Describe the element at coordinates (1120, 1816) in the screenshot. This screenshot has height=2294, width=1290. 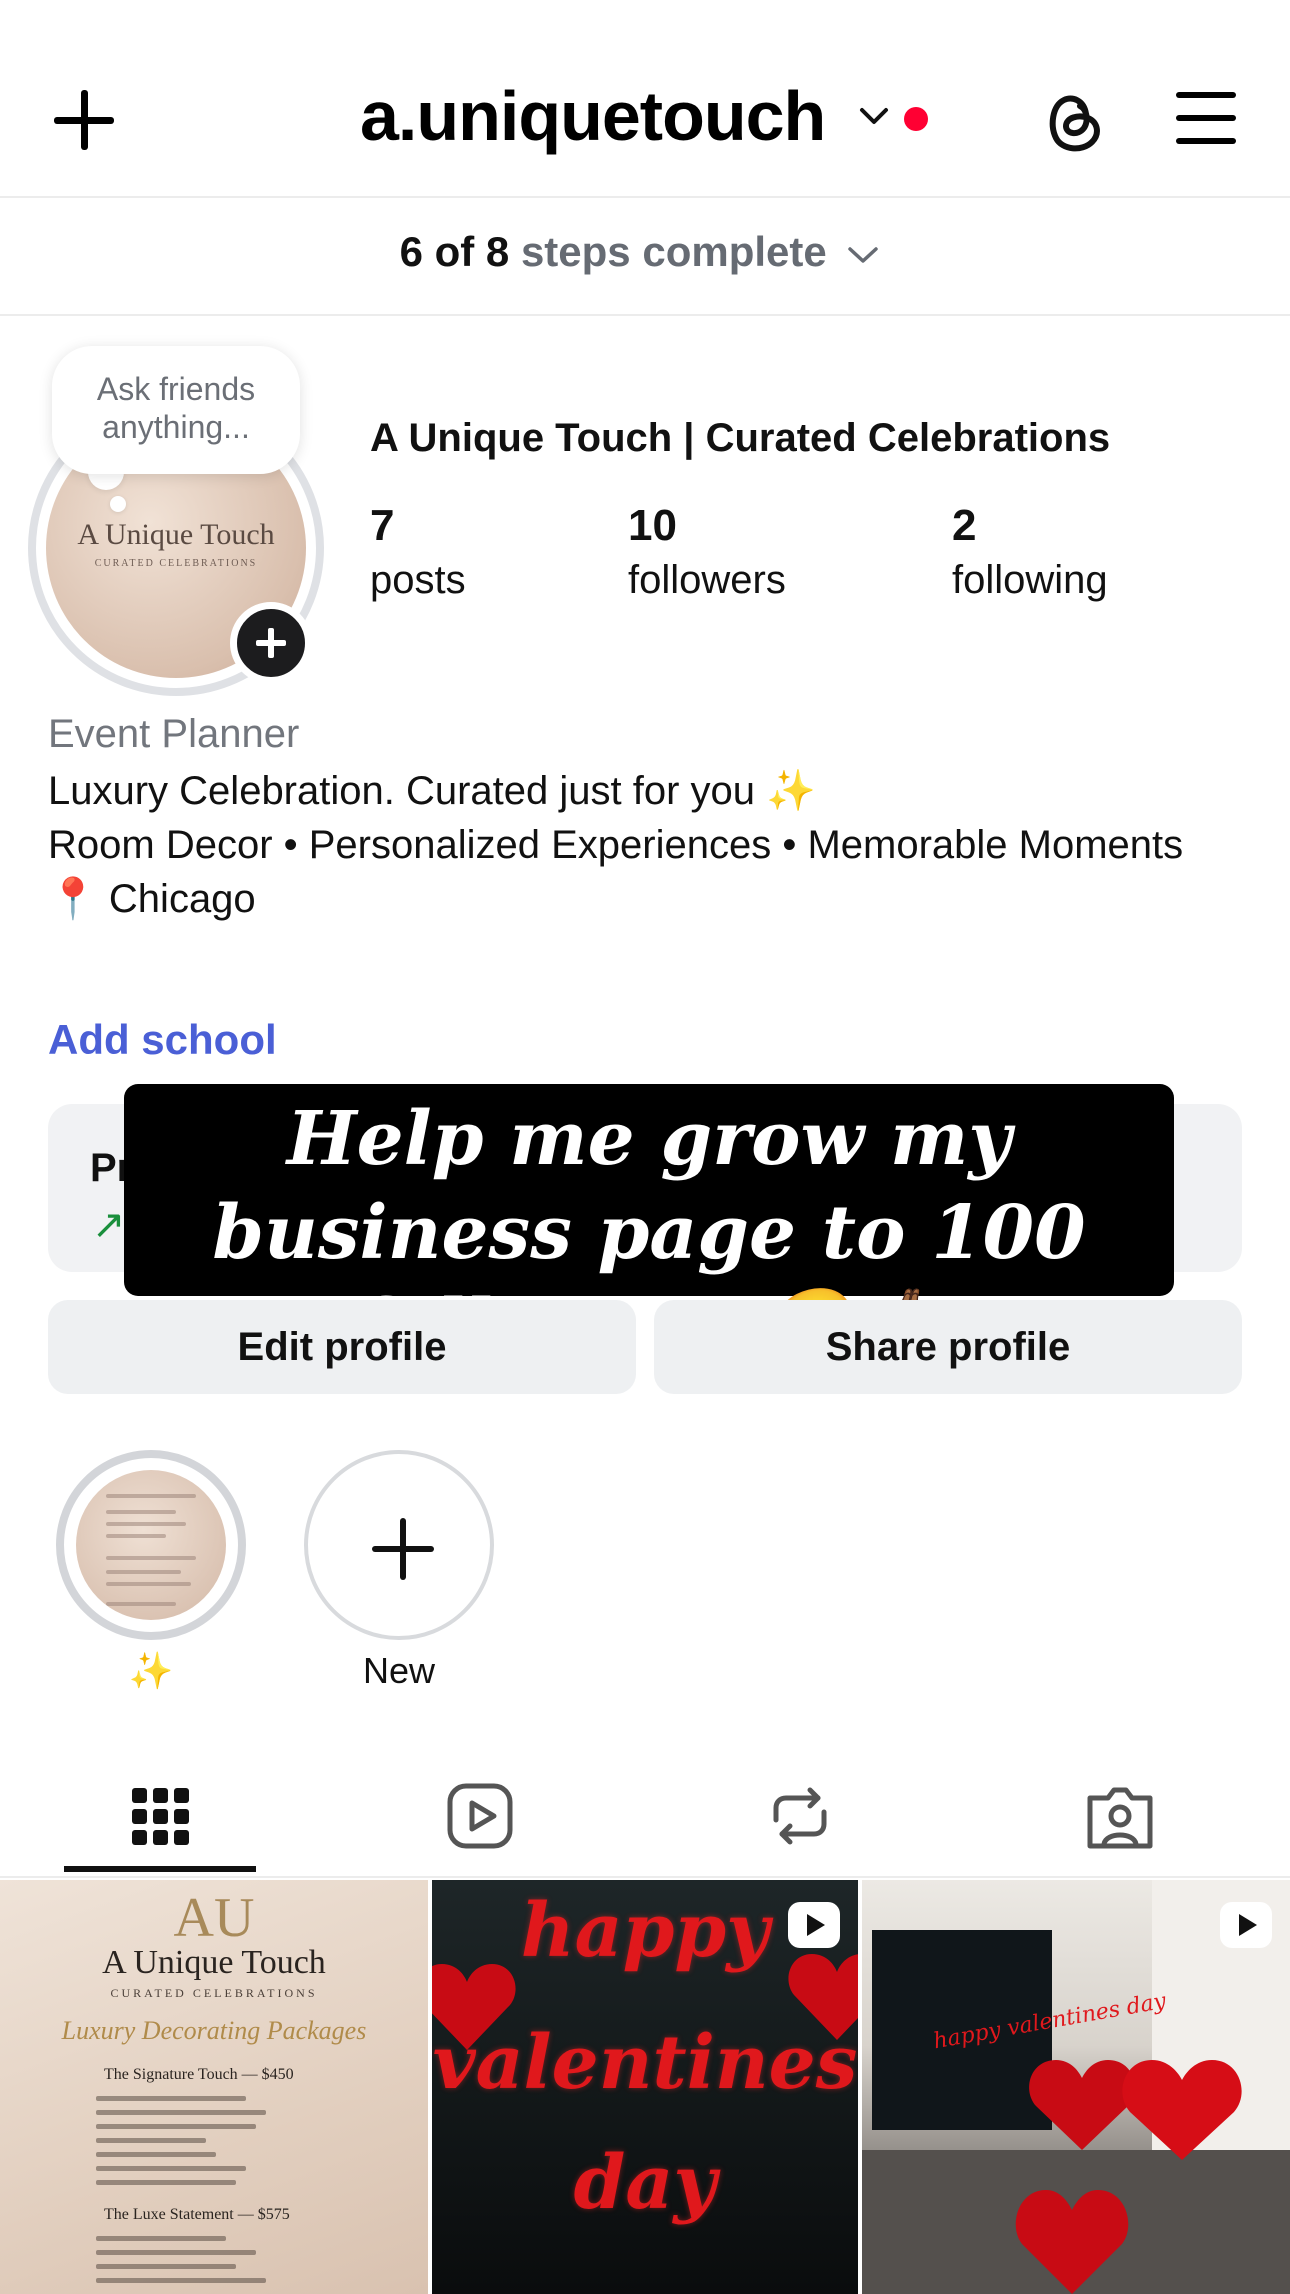
I see `tagged-icon` at that location.